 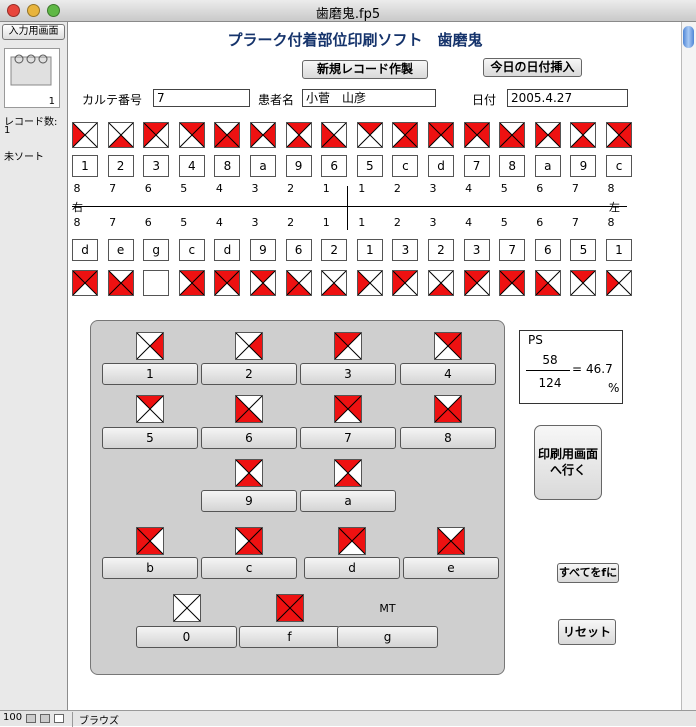 I want to click on lower-code-cell: 5, so click(x=583, y=250).